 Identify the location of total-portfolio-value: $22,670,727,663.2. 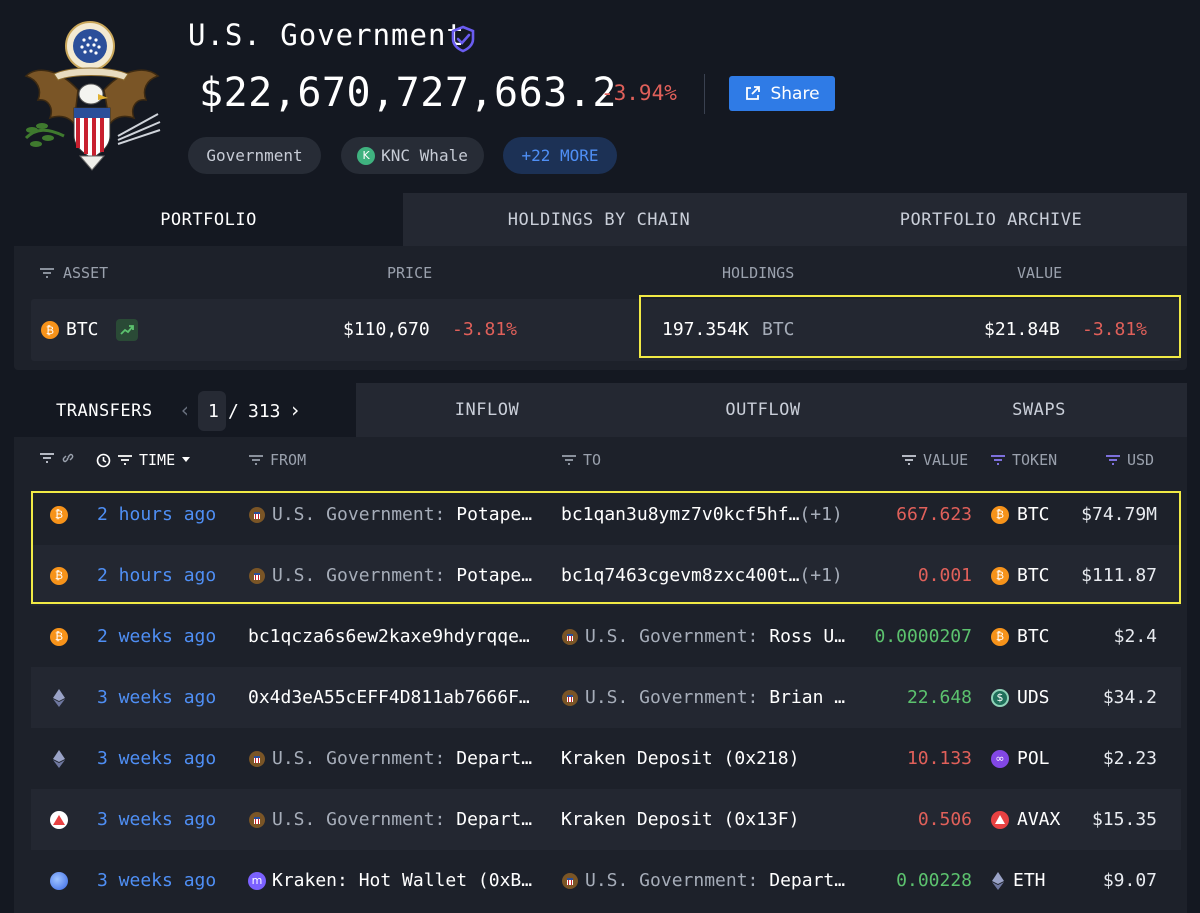
(408, 93).